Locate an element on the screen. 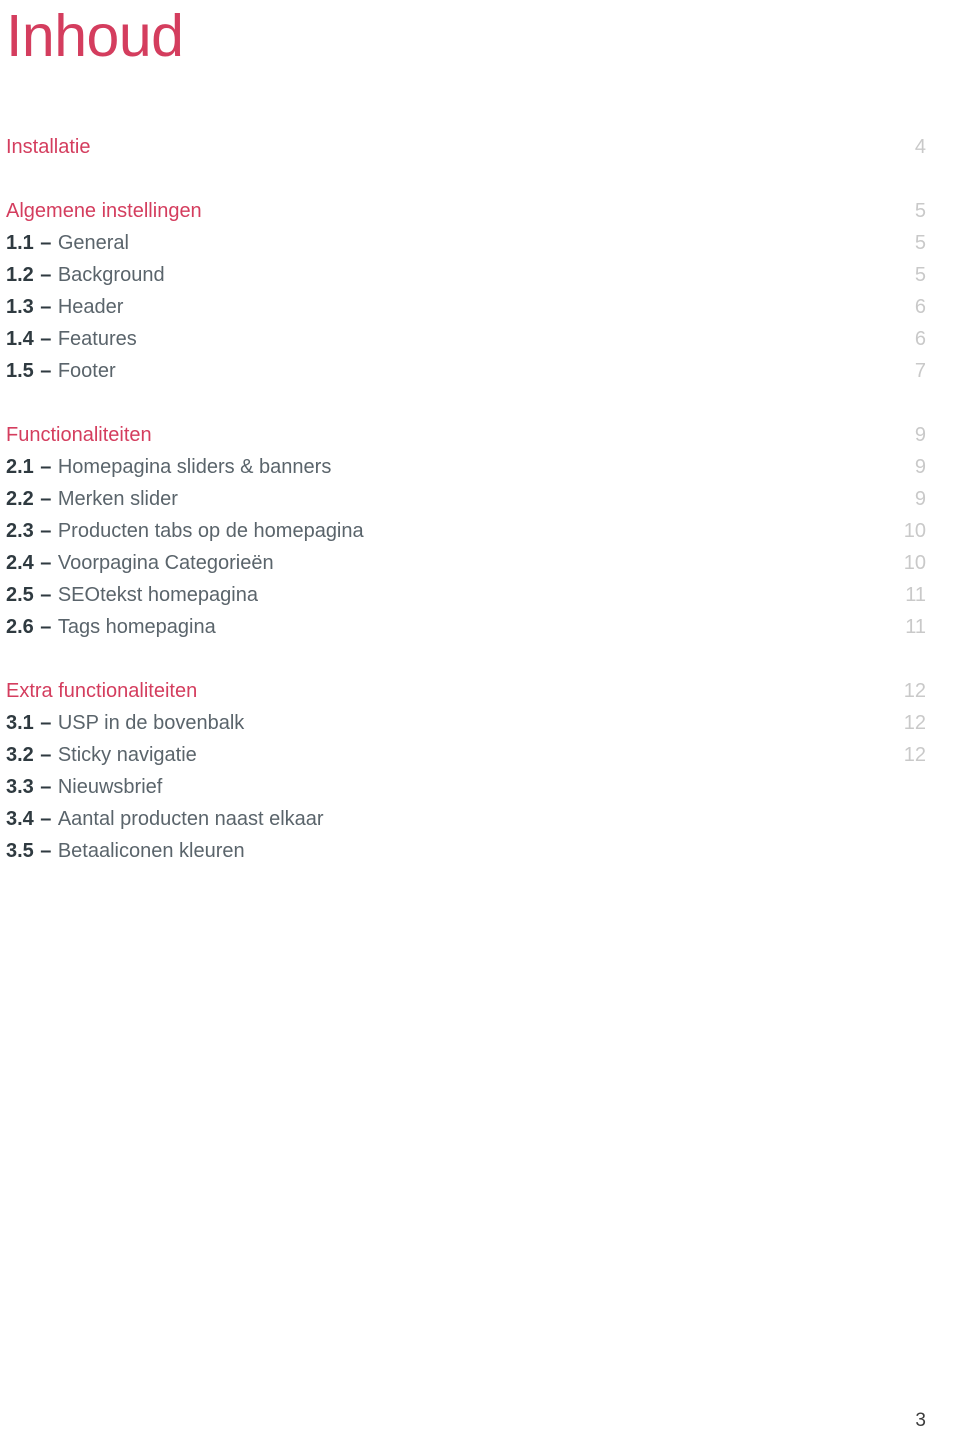 The height and width of the screenshot is (1456, 960). toc-entry-row: 3.3 – Nieuwsbrief is located at coordinates (466, 792).